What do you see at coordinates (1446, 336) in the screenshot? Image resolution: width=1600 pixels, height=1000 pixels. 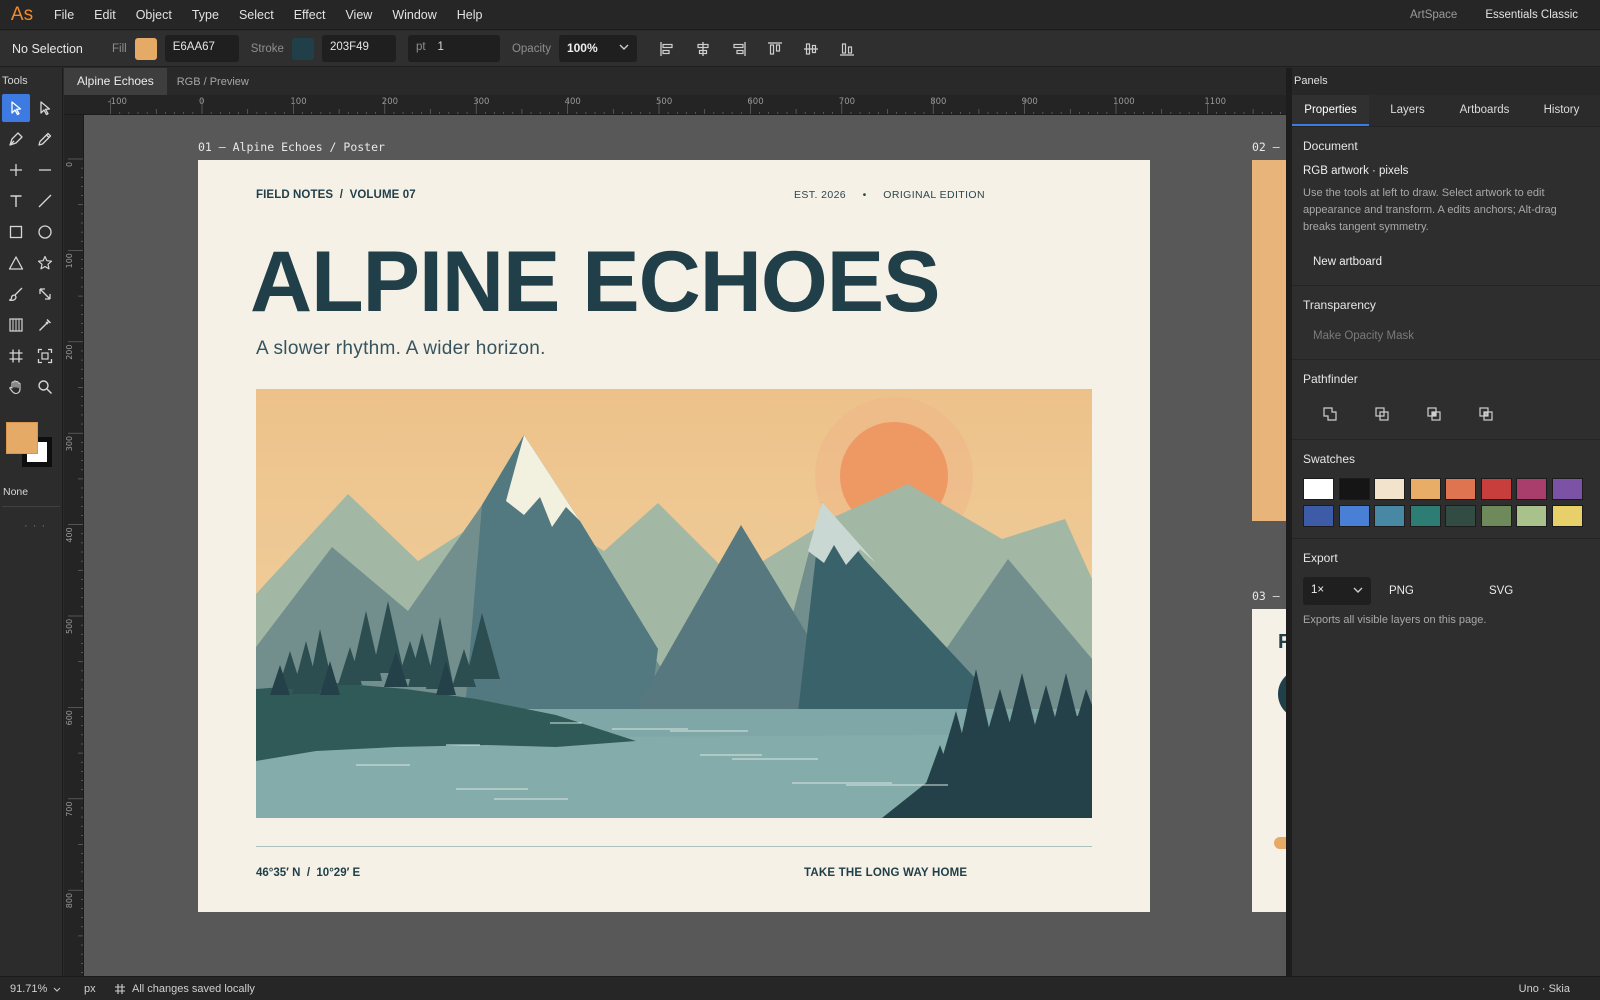 I see `make-opacity-mask-button: Make Opacity Mask` at bounding box center [1446, 336].